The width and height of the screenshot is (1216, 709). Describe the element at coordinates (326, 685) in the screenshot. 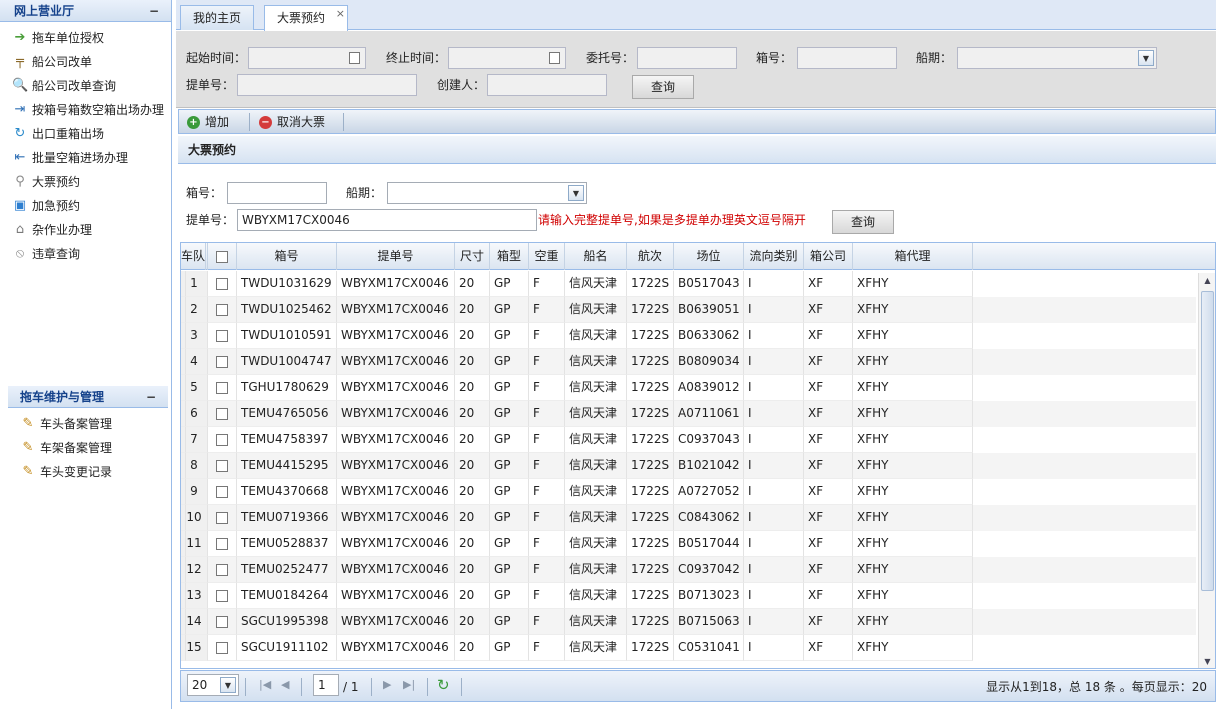

I see `page-number-input: 1` at that location.